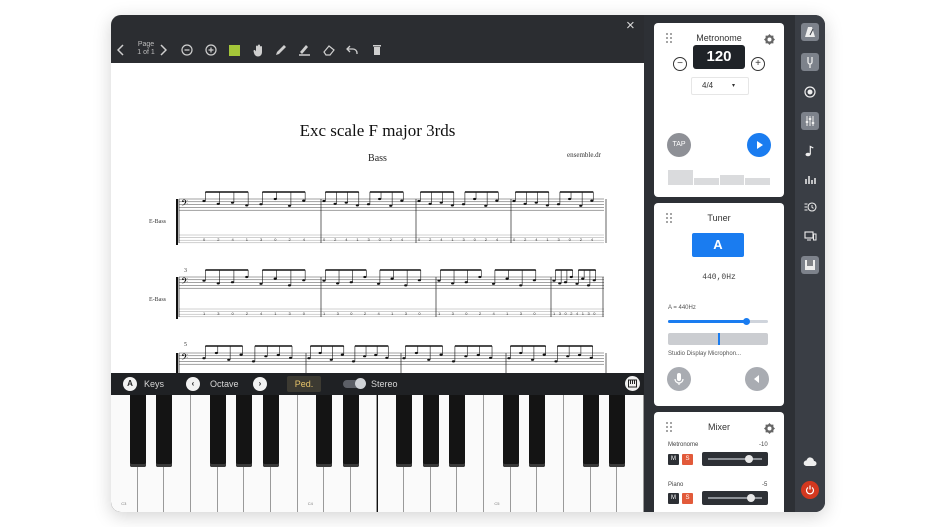  What do you see at coordinates (810, 462) in the screenshot?
I see `cloud-icon` at bounding box center [810, 462].